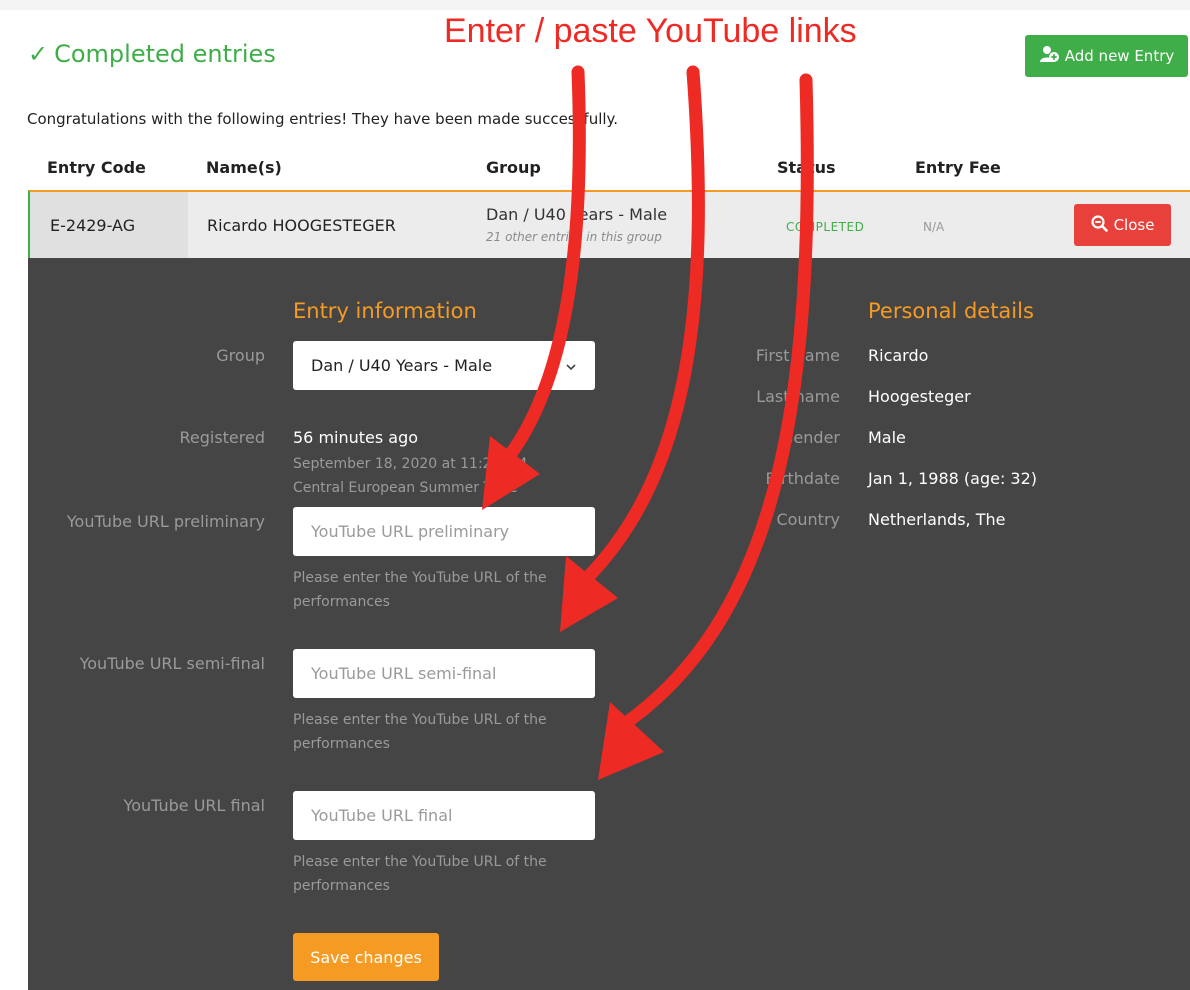 Image resolution: width=1190 pixels, height=990 pixels. I want to click on youtube-final-input, so click(444, 815).